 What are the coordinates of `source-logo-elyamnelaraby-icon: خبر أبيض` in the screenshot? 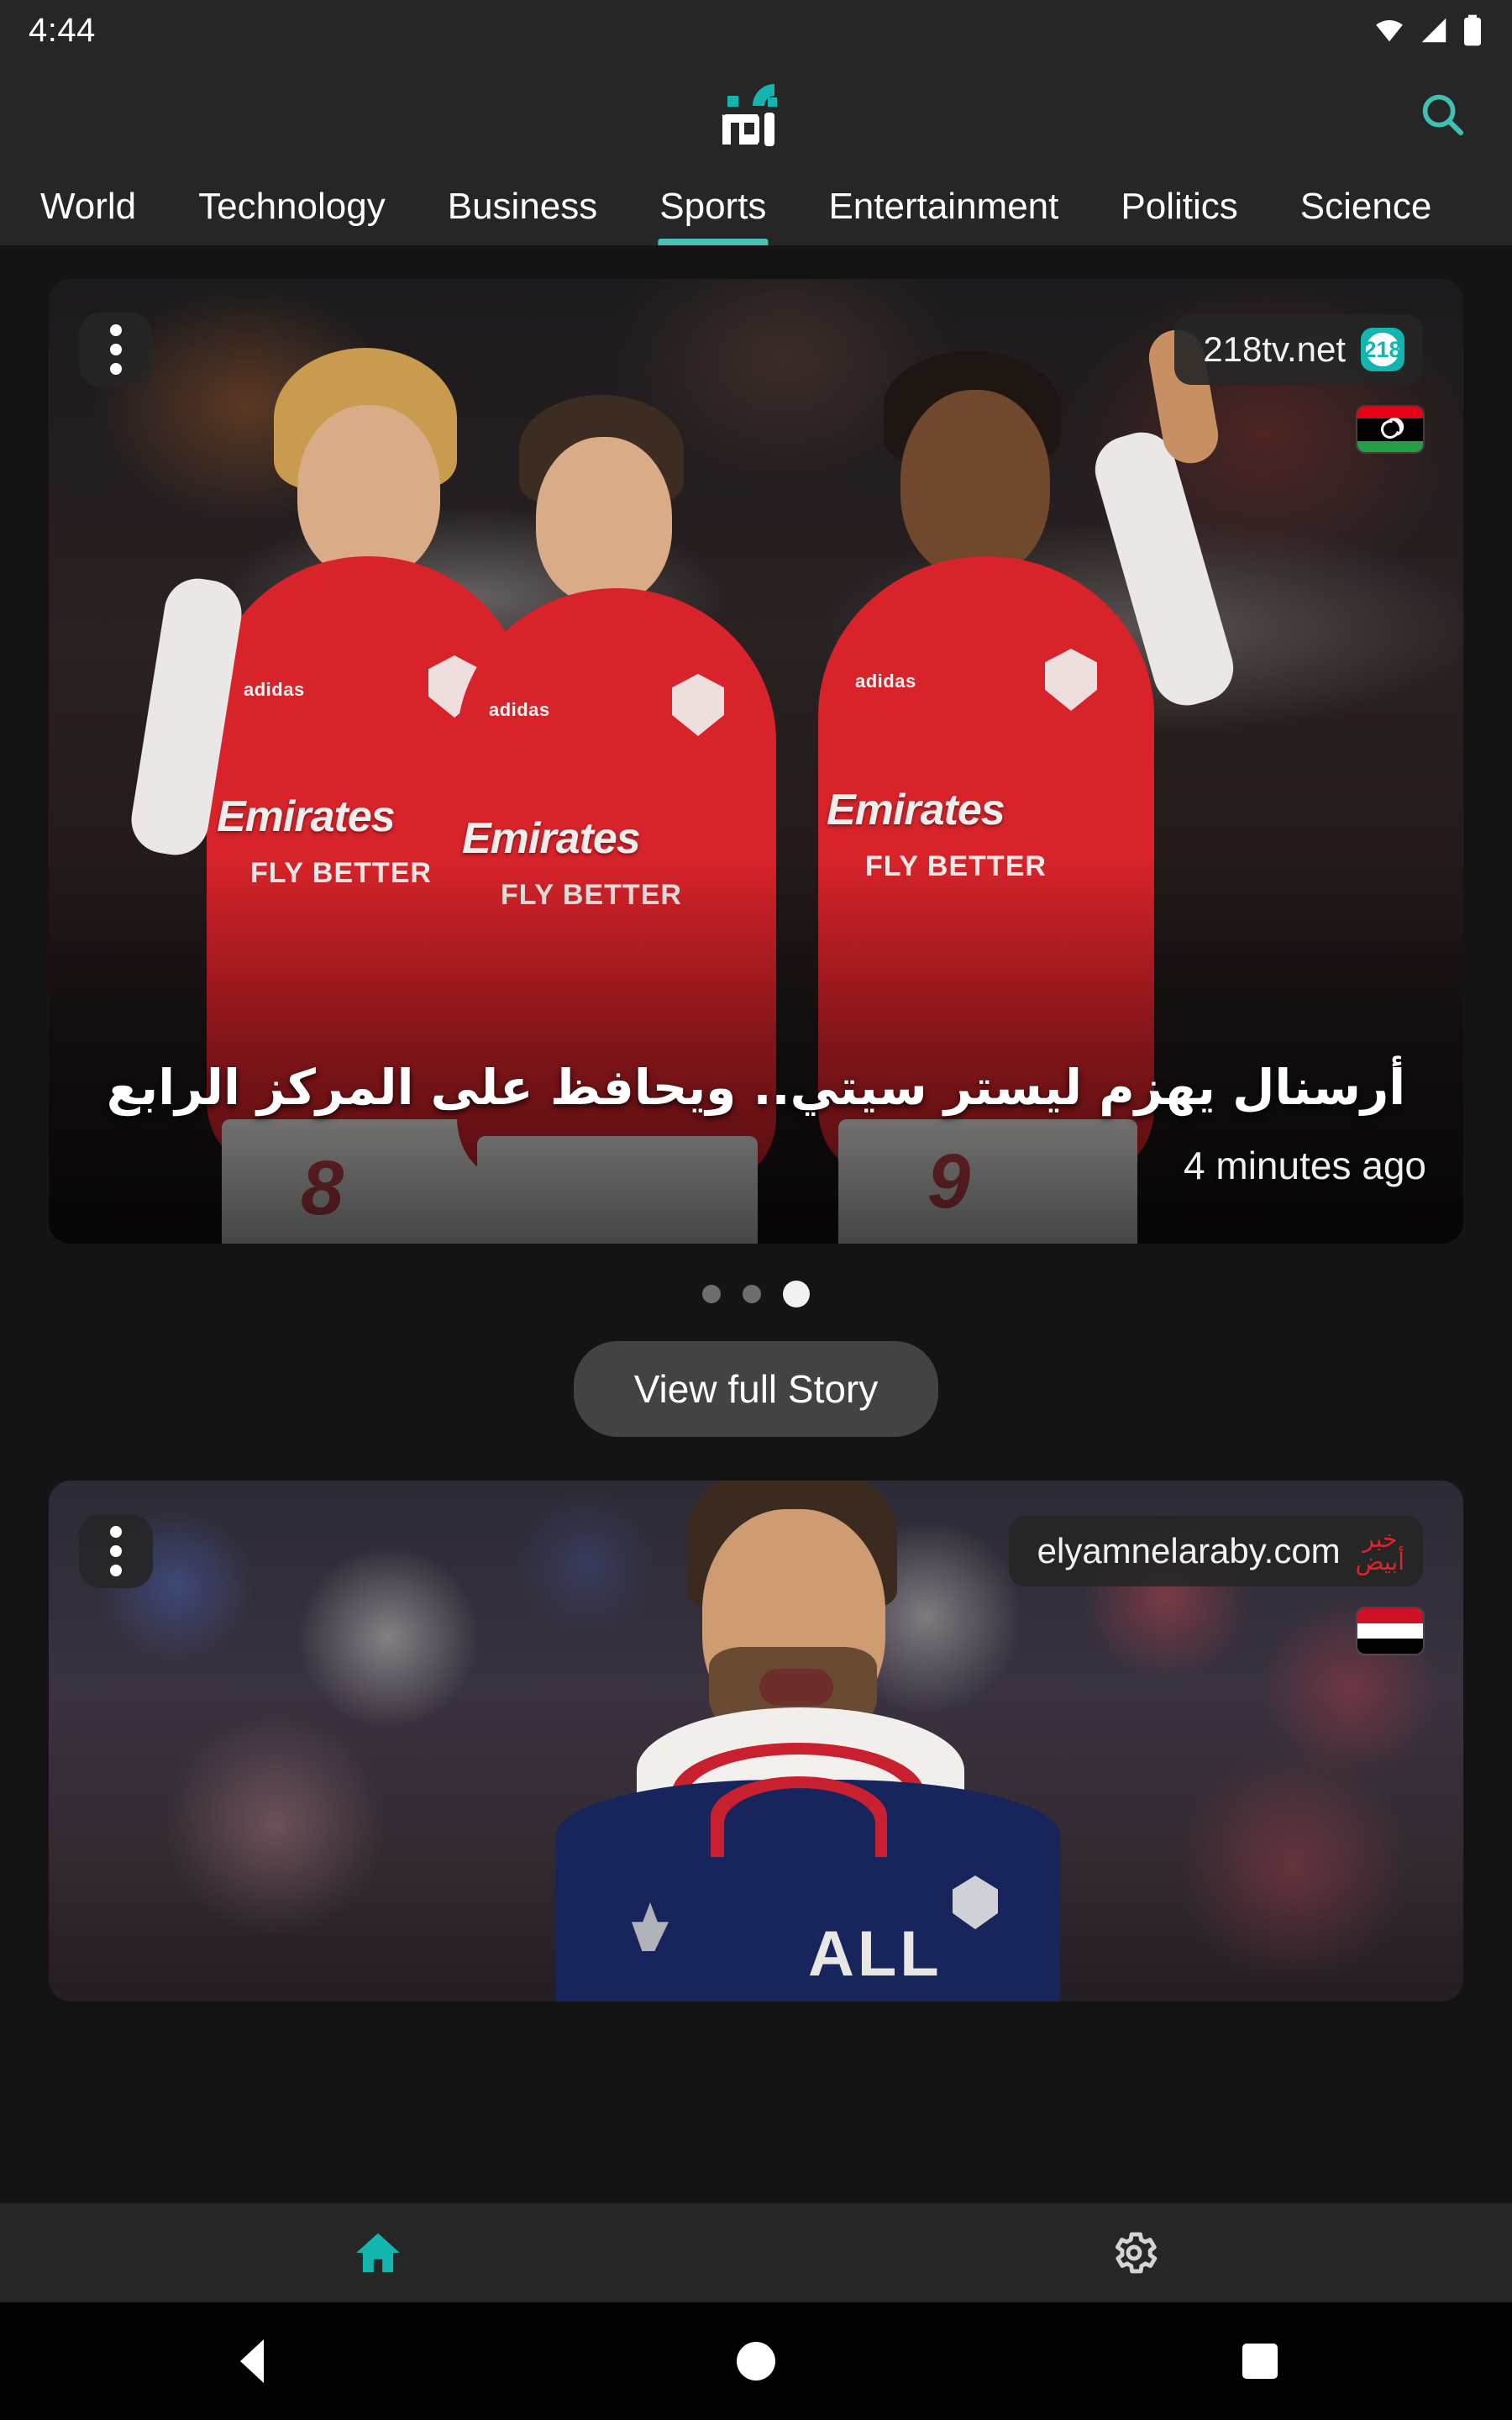 It's located at (1379, 1550).